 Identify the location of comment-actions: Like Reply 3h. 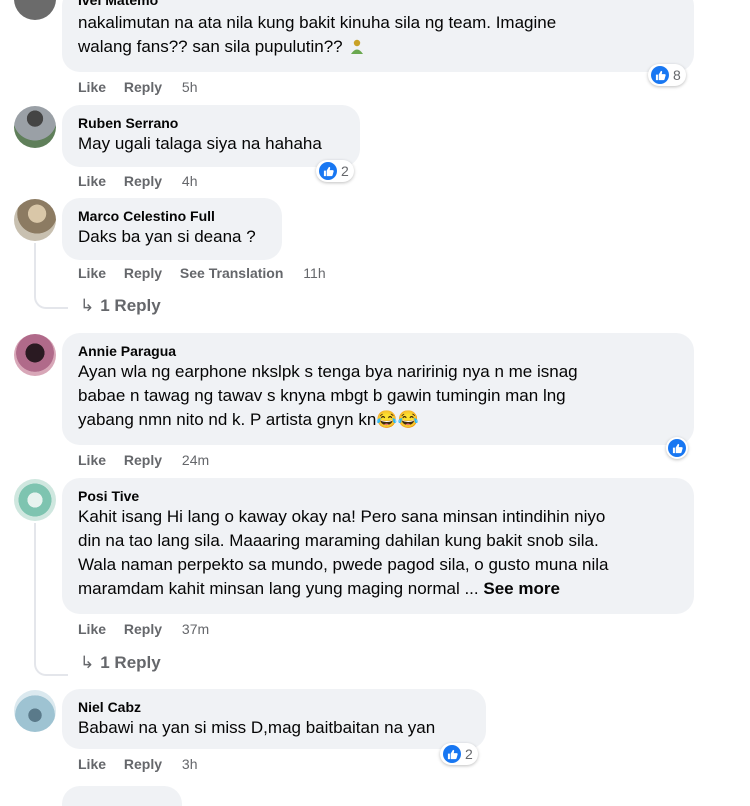
(145, 764).